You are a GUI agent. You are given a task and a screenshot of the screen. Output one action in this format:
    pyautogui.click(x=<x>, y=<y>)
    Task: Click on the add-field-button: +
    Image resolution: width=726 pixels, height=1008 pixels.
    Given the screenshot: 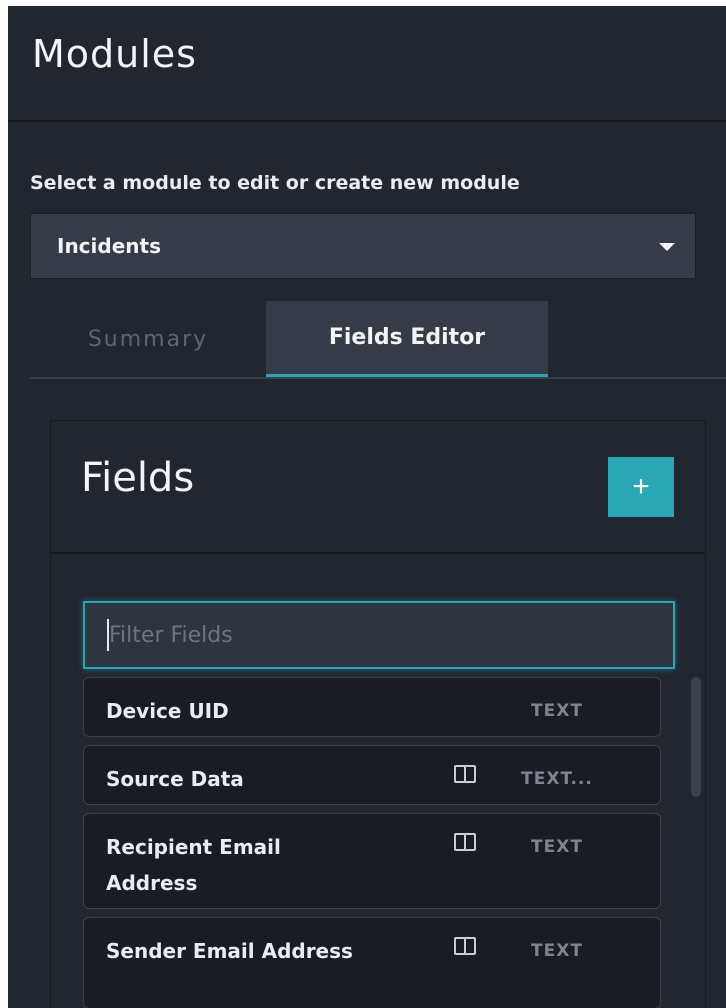 What is the action you would take?
    pyautogui.click(x=641, y=487)
    